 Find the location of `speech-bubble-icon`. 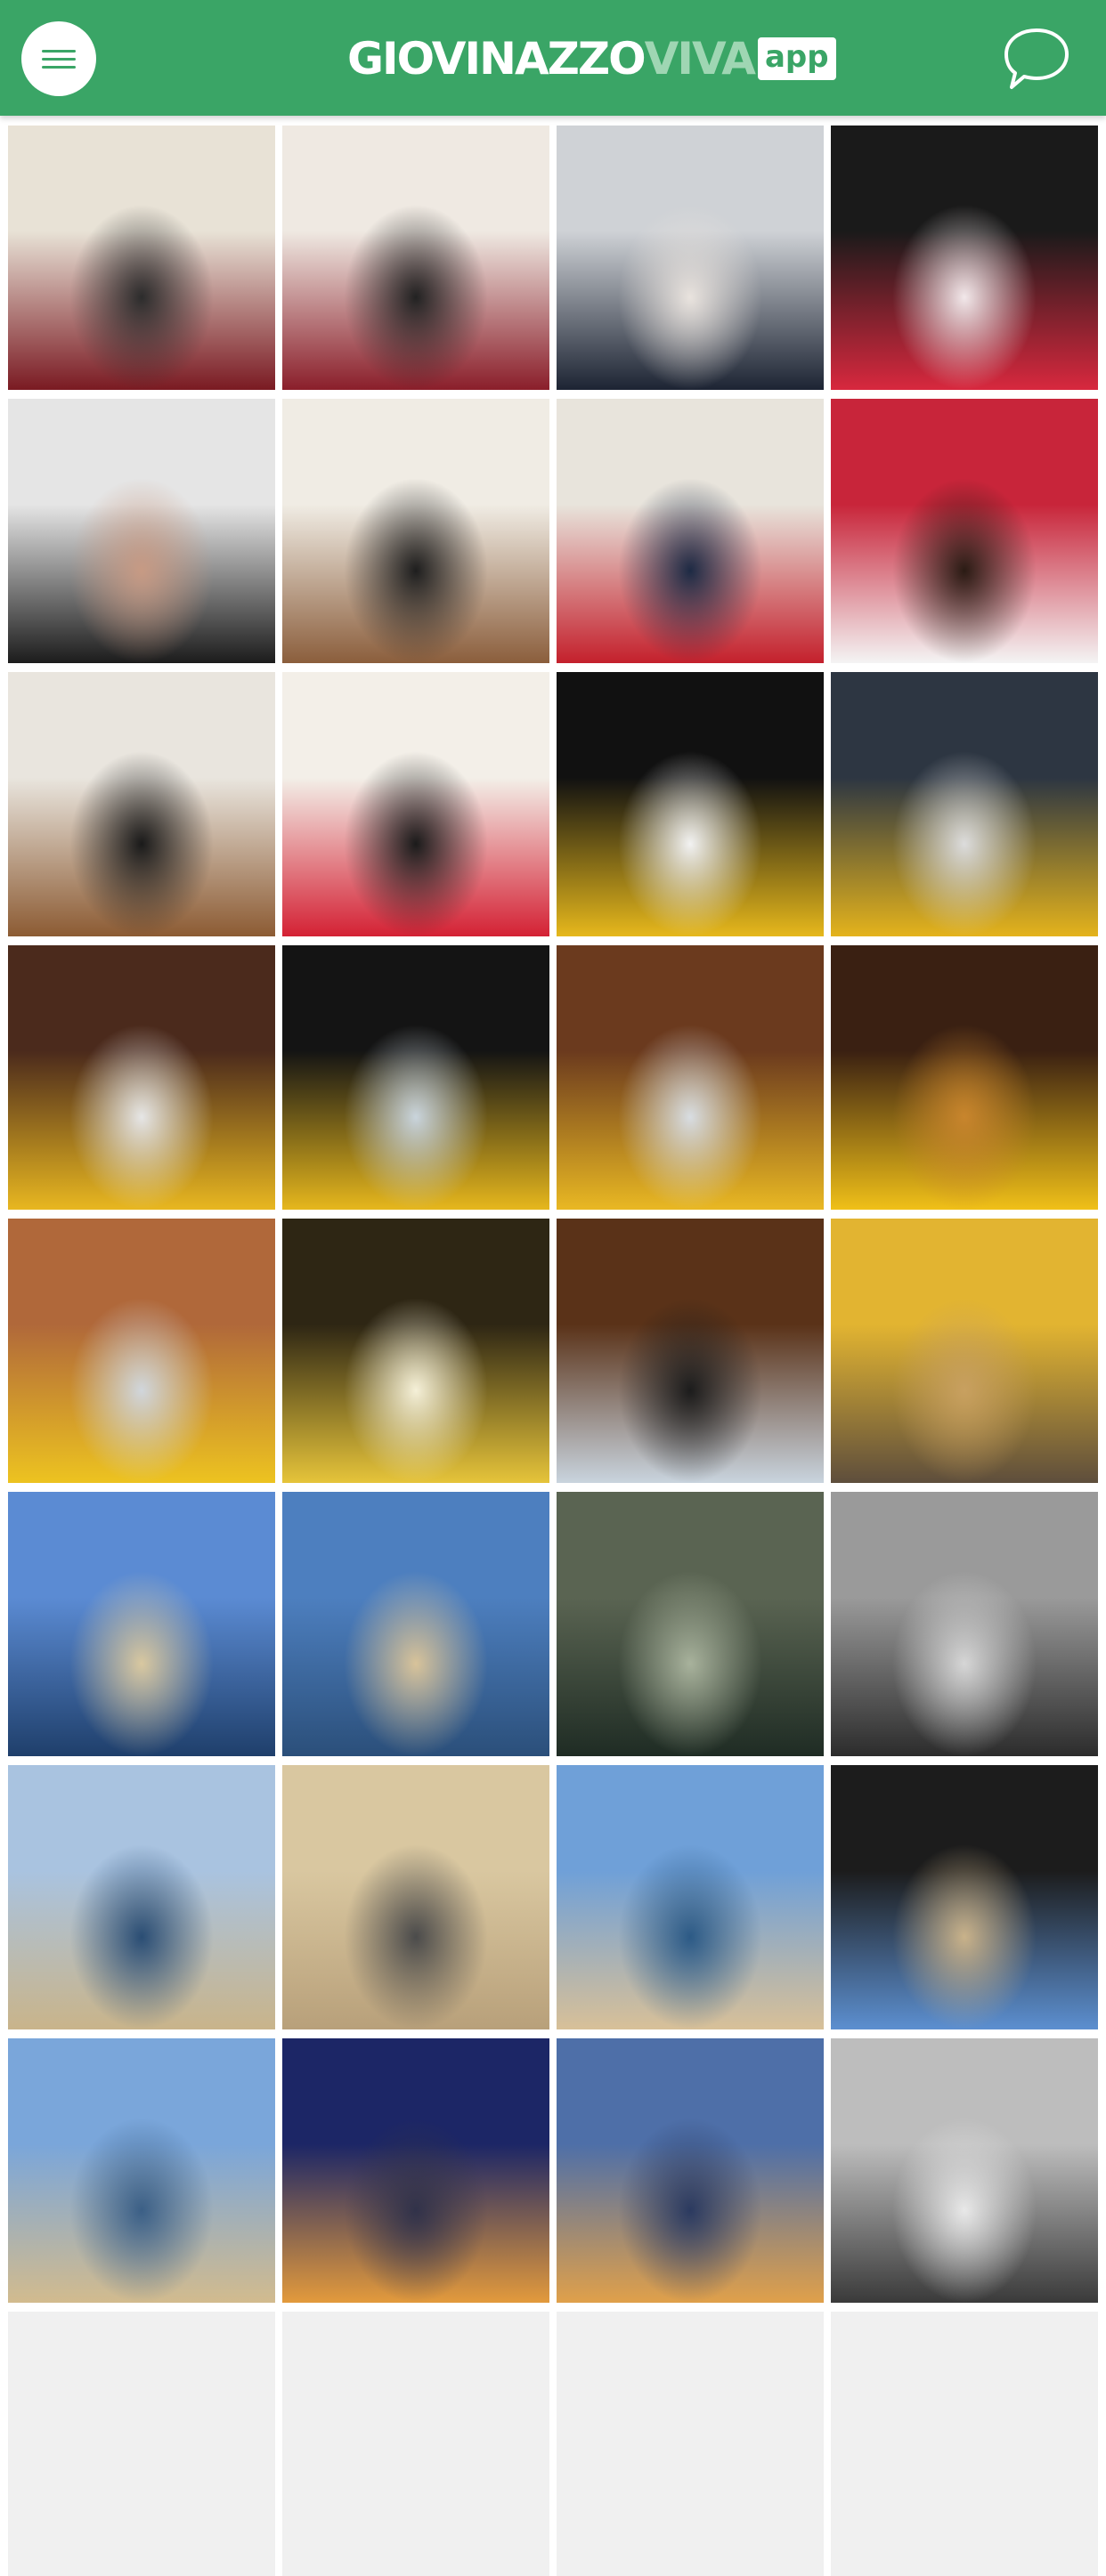

speech-bubble-icon is located at coordinates (1036, 59).